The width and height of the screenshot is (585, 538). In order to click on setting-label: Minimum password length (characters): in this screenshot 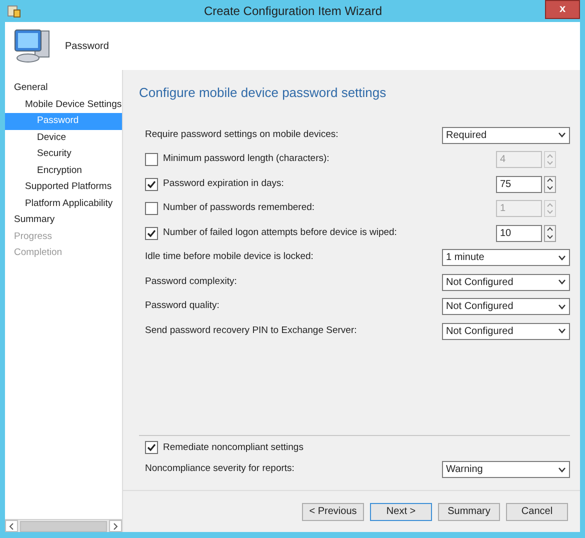, I will do `click(246, 159)`.